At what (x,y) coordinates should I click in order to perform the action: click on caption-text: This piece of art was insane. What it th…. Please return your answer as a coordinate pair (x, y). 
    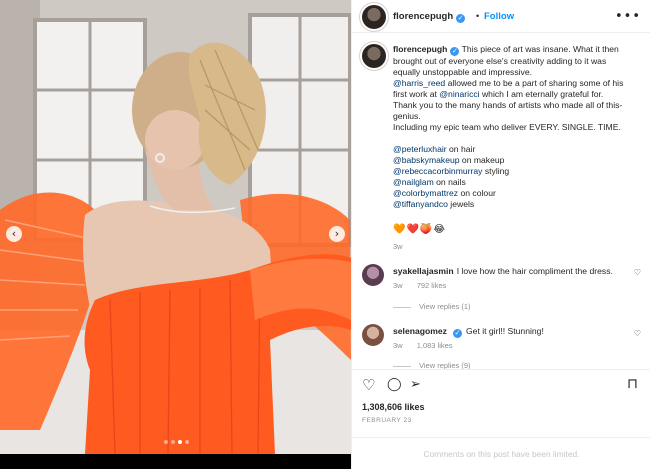
    Looking at the image, I should click on (540, 49).